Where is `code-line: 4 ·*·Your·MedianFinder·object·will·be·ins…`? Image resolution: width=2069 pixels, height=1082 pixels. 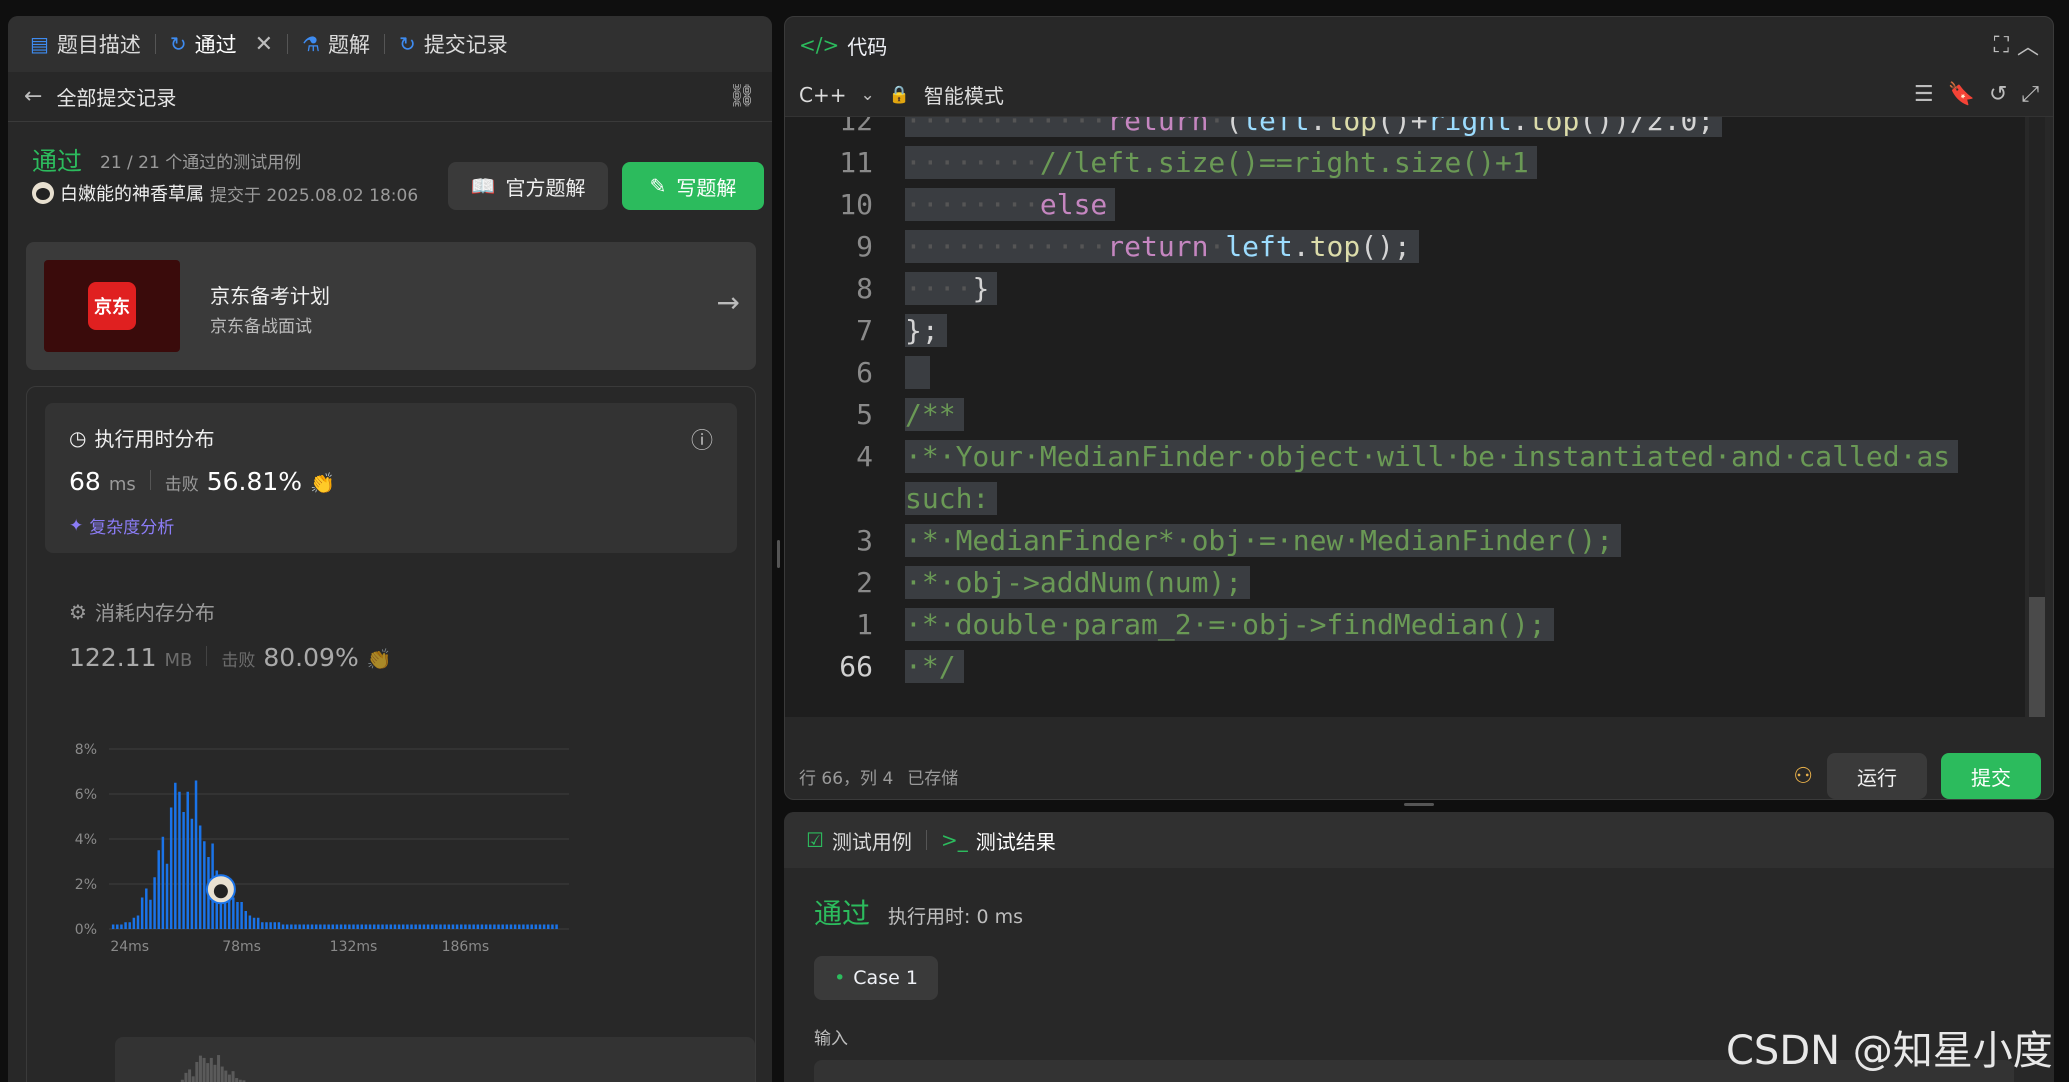 code-line: 4 ·*·Your·MedianFinder·object·will·be·ins… is located at coordinates (1405, 456).